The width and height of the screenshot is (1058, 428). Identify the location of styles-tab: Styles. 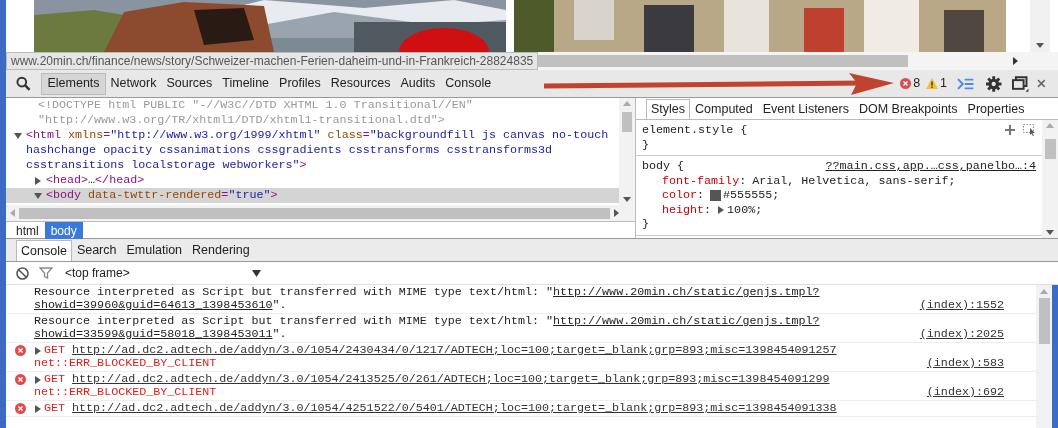
(668, 109).